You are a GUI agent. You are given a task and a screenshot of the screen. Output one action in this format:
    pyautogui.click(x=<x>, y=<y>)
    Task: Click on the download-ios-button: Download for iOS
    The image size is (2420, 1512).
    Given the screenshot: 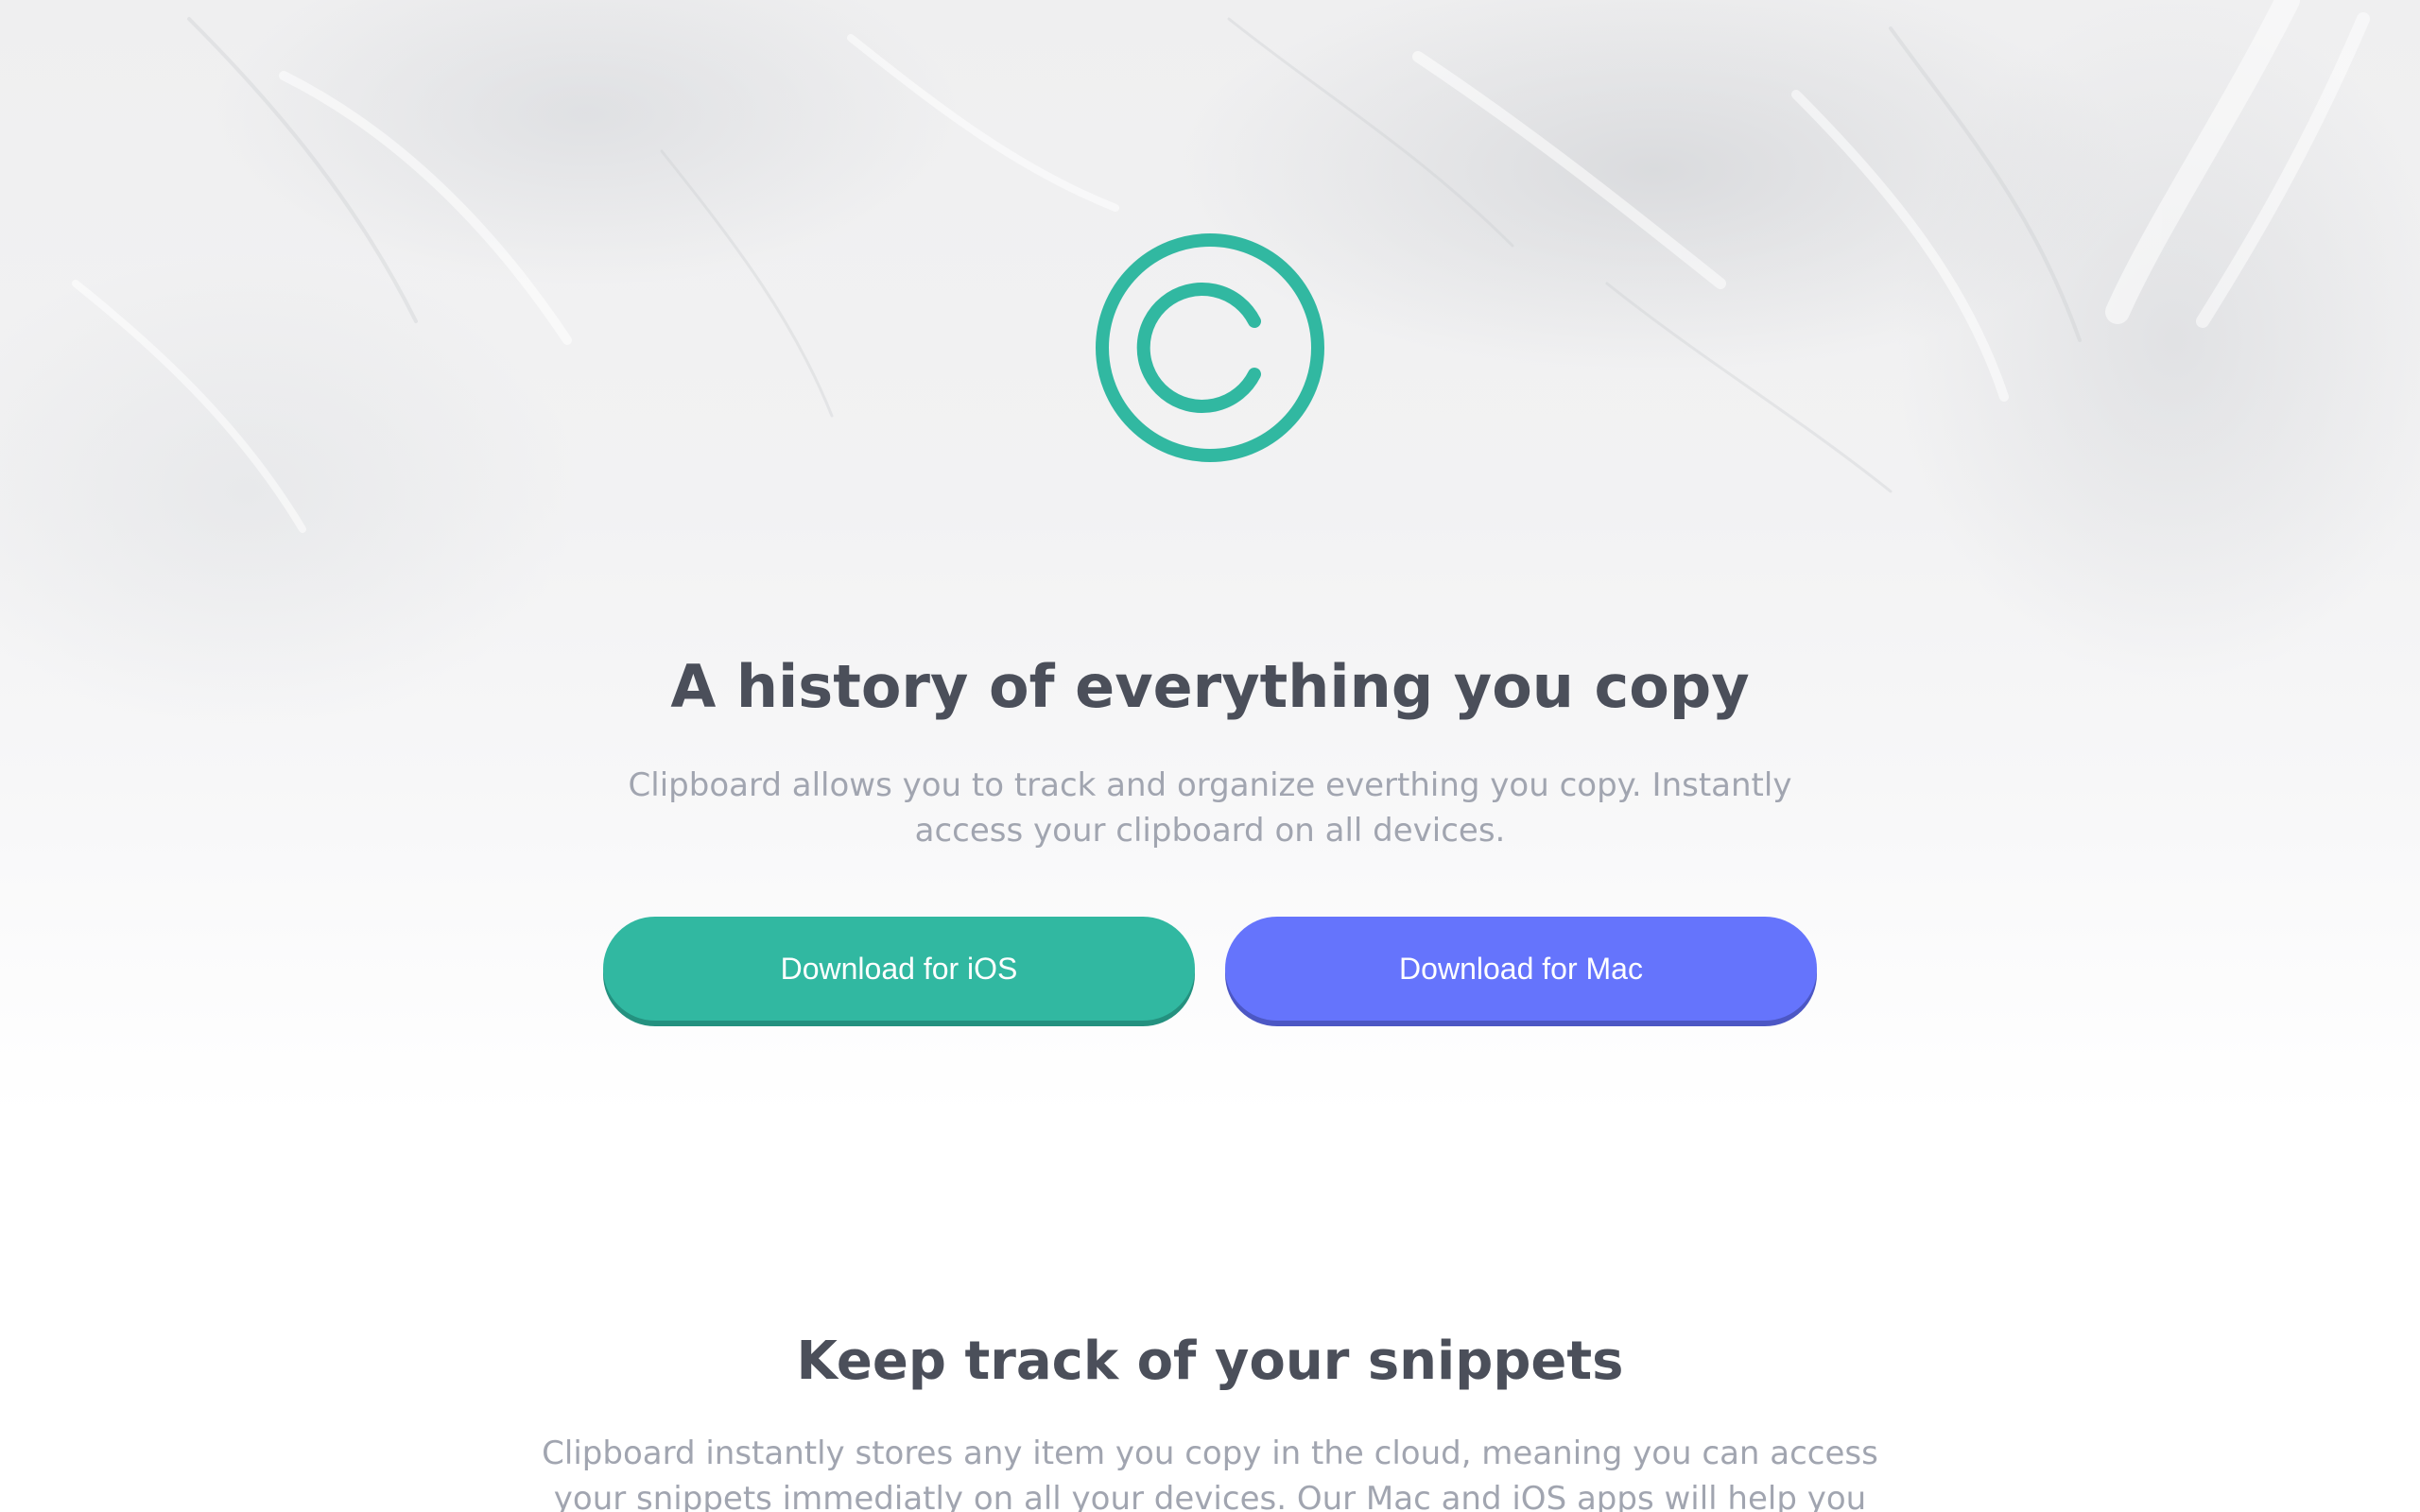 What is the action you would take?
    pyautogui.click(x=899, y=969)
    